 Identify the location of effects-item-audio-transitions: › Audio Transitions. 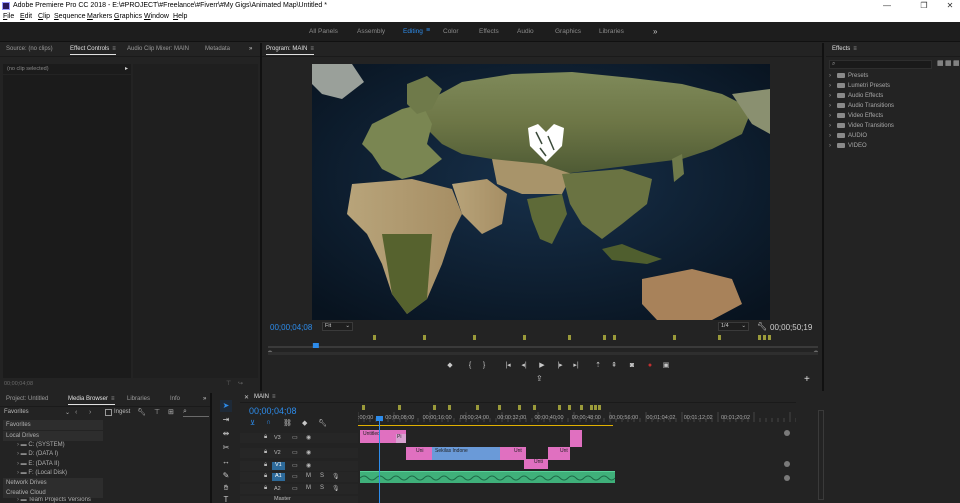
(861, 106).